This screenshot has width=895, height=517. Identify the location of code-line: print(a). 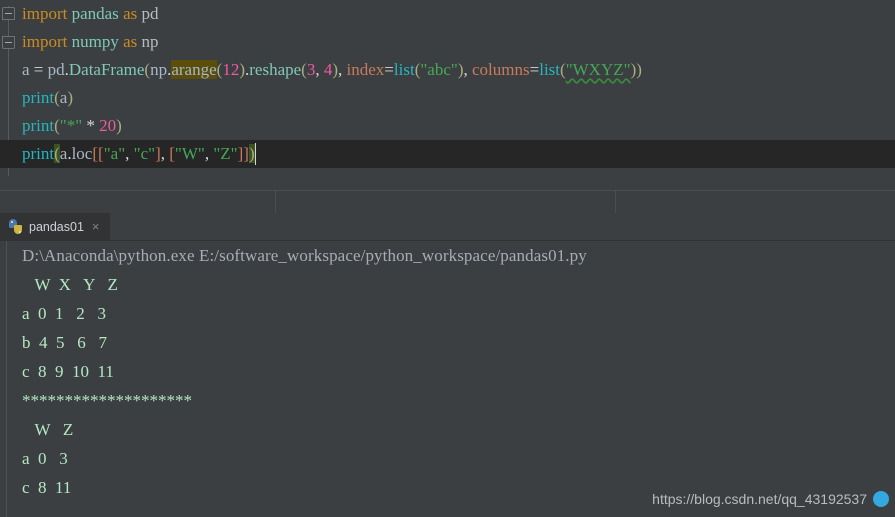
(447, 98).